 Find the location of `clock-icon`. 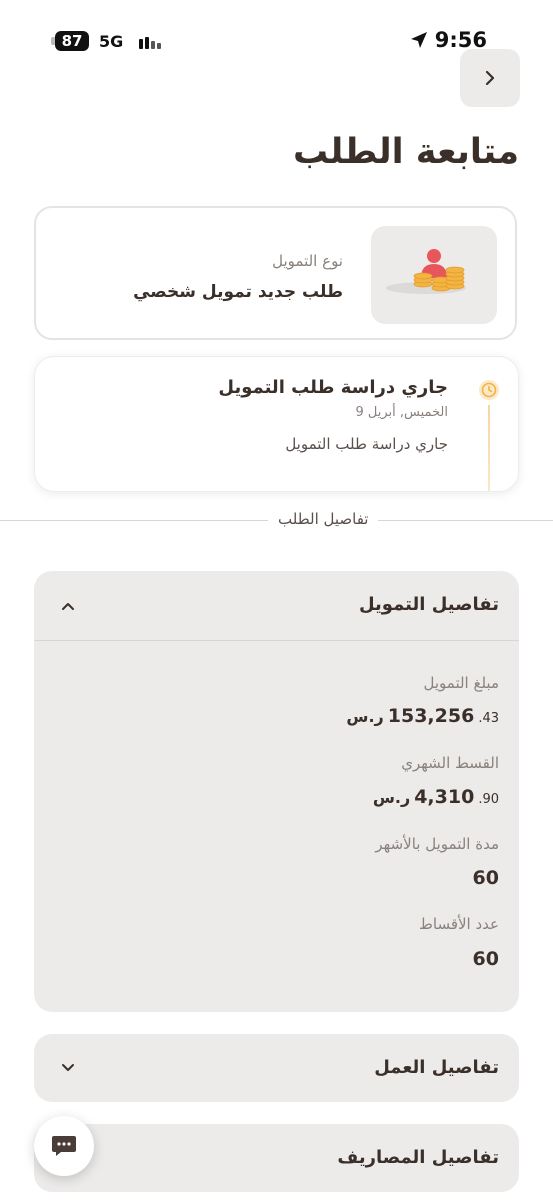

clock-icon is located at coordinates (489, 390).